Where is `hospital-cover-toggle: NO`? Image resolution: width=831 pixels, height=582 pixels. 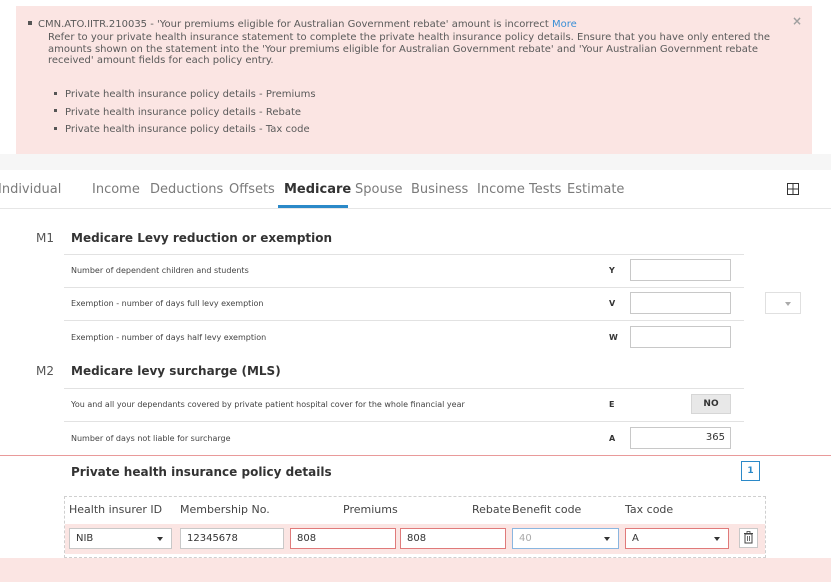
hospital-cover-toggle: NO is located at coordinates (711, 404).